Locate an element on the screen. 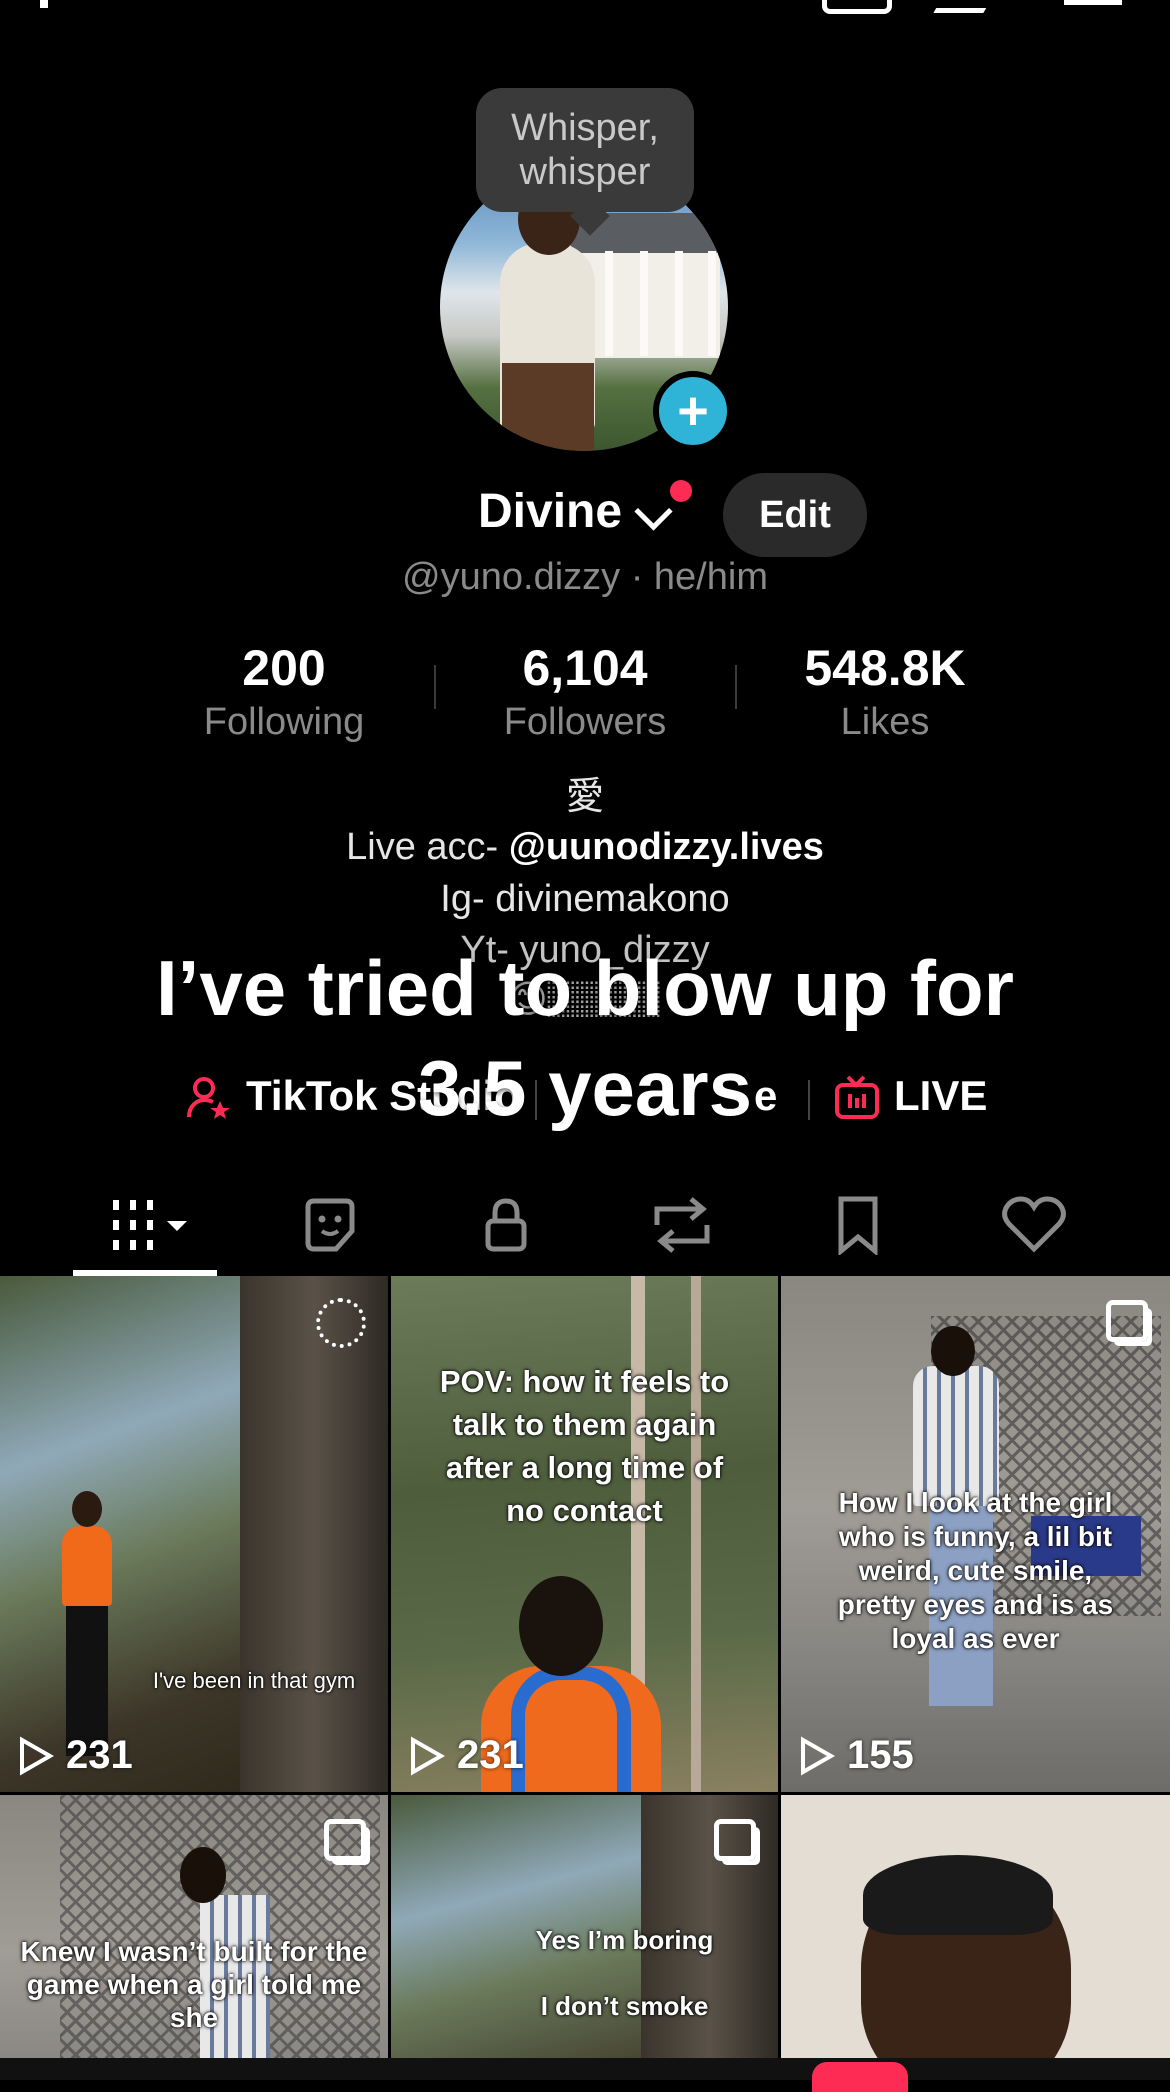 The image size is (1170, 2092). bio-line-2: Live acc- @uunodizzy.lives is located at coordinates (585, 847).